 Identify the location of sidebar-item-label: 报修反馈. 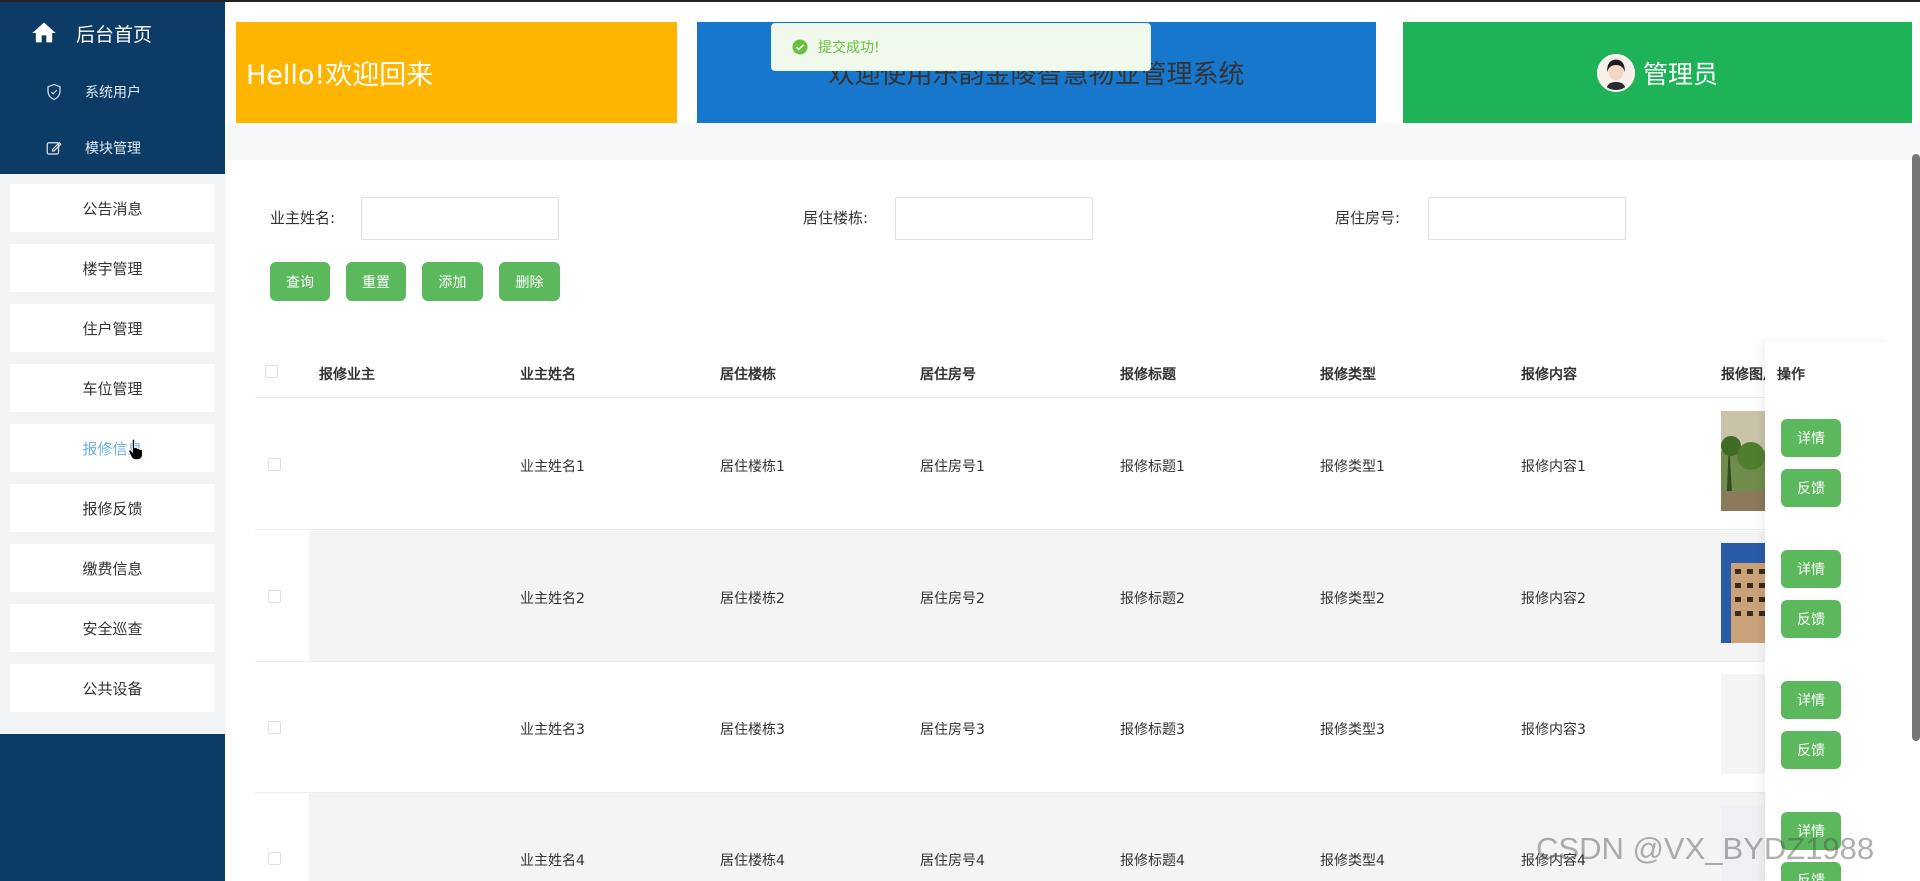
(112, 508).